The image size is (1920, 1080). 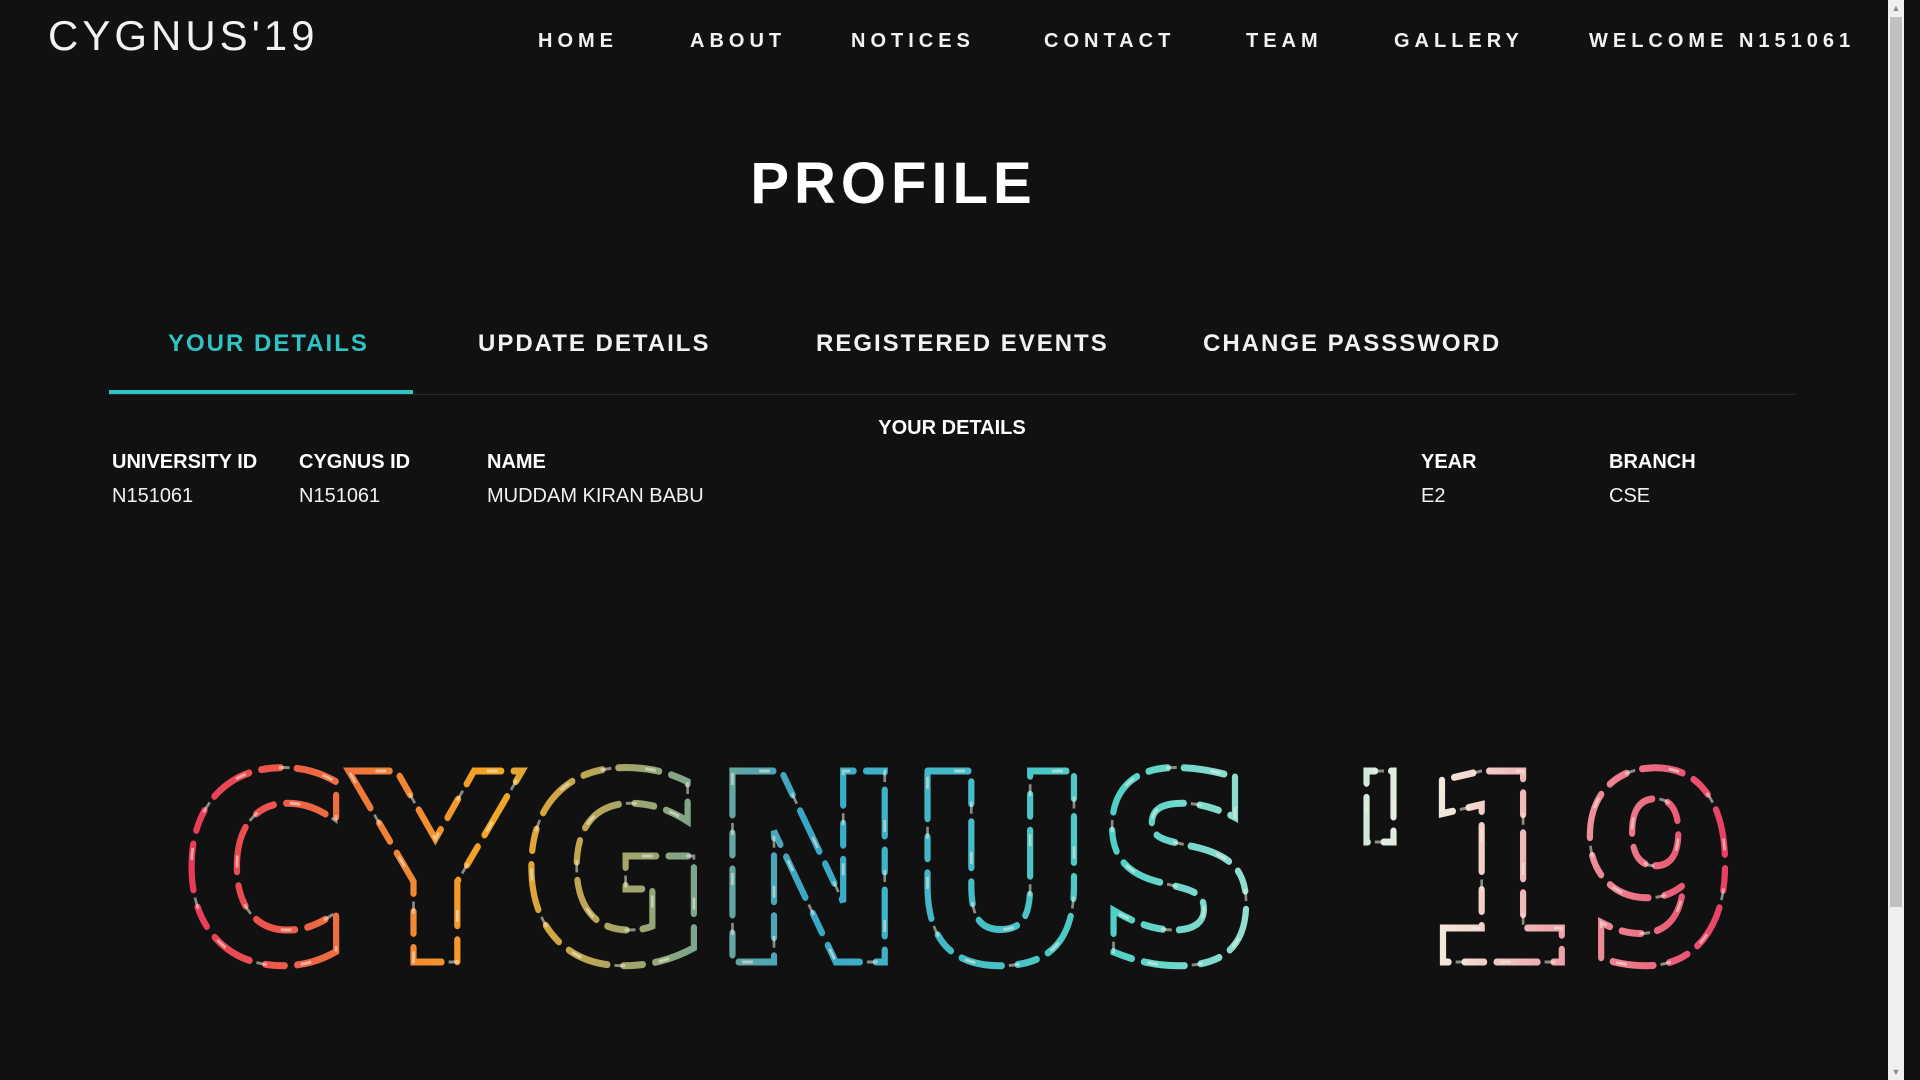 I want to click on vertical-scrollbar: ▲ ▼, so click(x=1896, y=540).